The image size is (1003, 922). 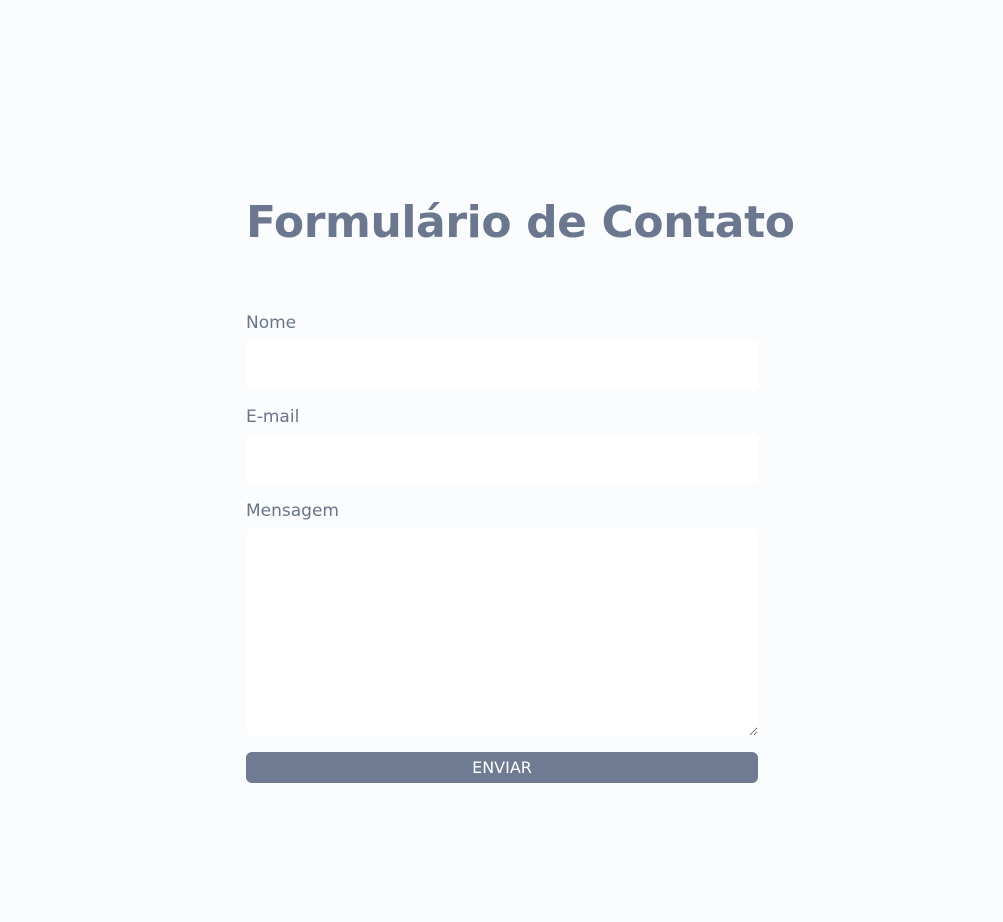 What do you see at coordinates (502, 632) in the screenshot?
I see `message-textarea` at bounding box center [502, 632].